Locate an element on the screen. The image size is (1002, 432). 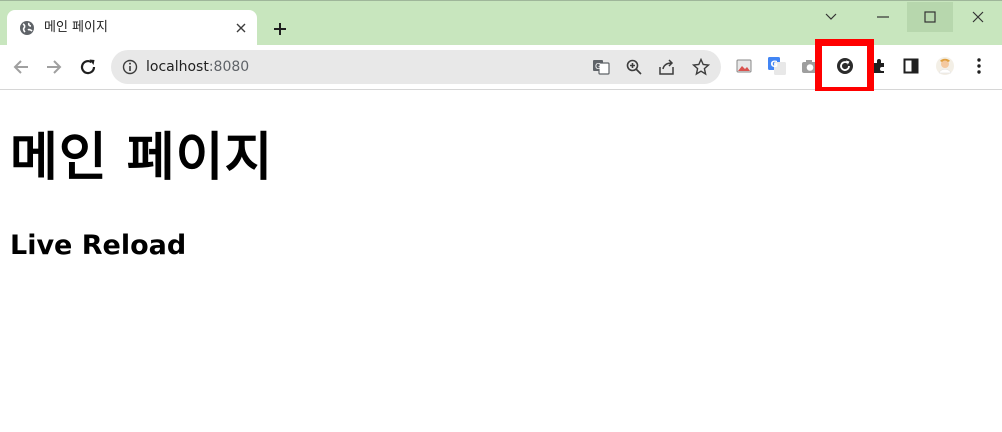
share-icon is located at coordinates (667, 67).